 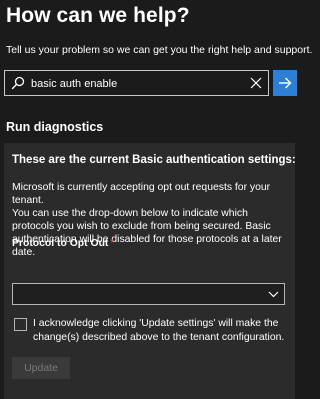 I want to click on chevron-down-icon, so click(x=273, y=294).